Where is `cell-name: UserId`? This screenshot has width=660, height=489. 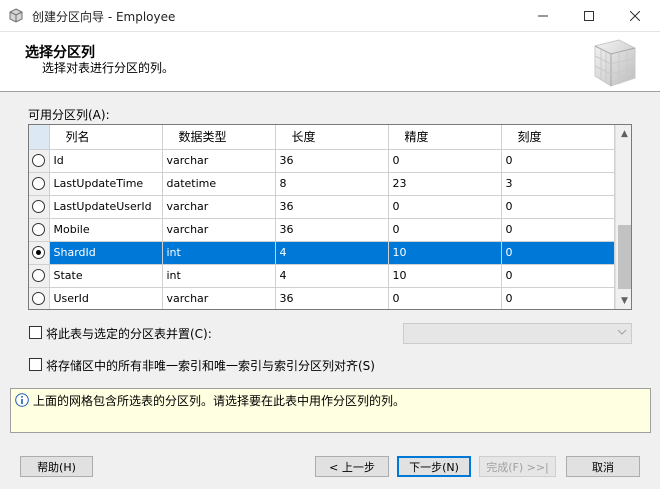 cell-name: UserId is located at coordinates (106, 298).